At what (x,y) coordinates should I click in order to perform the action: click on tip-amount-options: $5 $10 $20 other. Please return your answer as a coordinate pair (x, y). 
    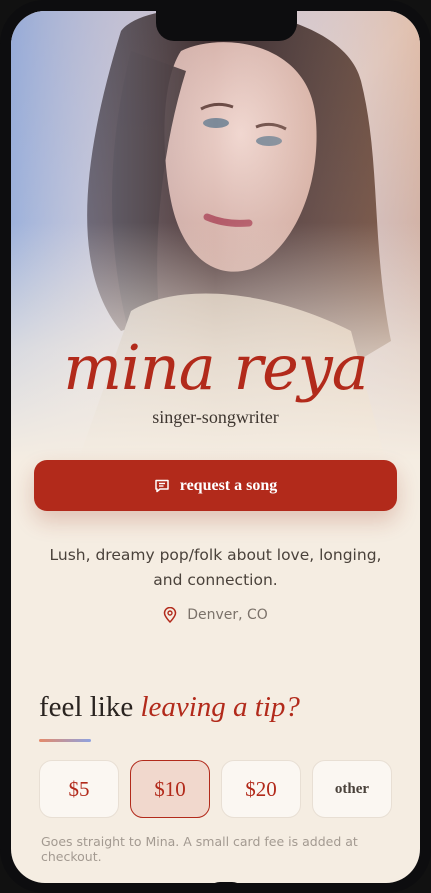
    Looking at the image, I should click on (215, 790).